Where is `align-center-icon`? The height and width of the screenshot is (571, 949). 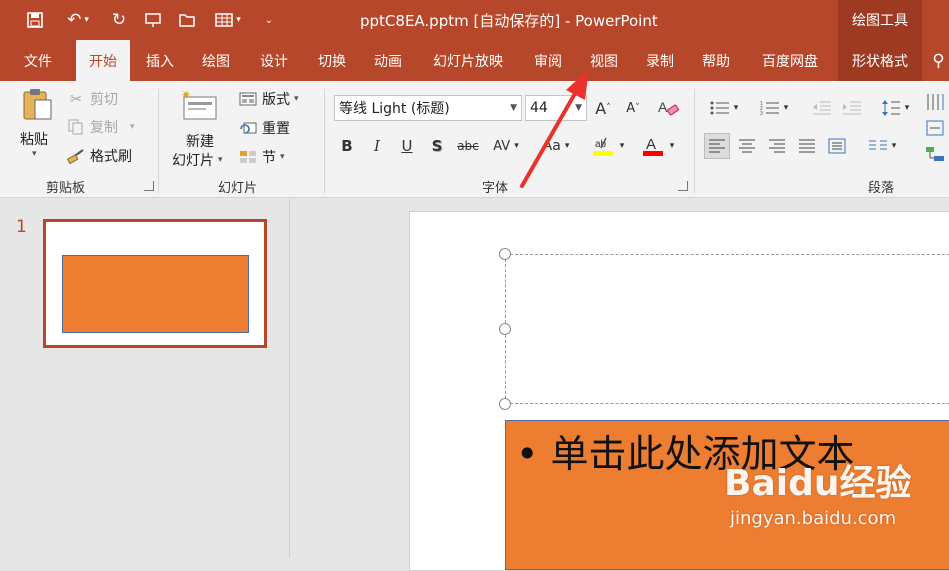
align-center-icon is located at coordinates (747, 146).